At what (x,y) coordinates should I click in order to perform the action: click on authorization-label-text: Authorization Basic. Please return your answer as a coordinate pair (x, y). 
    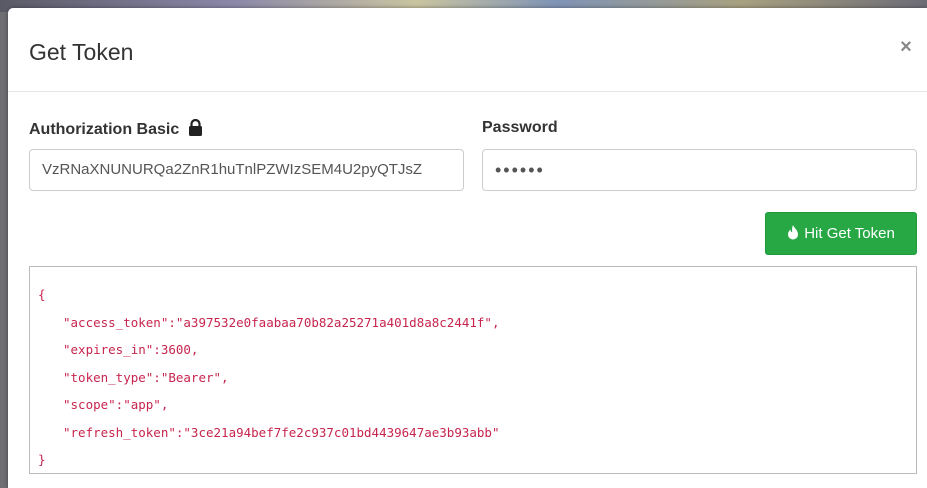
    Looking at the image, I should click on (104, 129).